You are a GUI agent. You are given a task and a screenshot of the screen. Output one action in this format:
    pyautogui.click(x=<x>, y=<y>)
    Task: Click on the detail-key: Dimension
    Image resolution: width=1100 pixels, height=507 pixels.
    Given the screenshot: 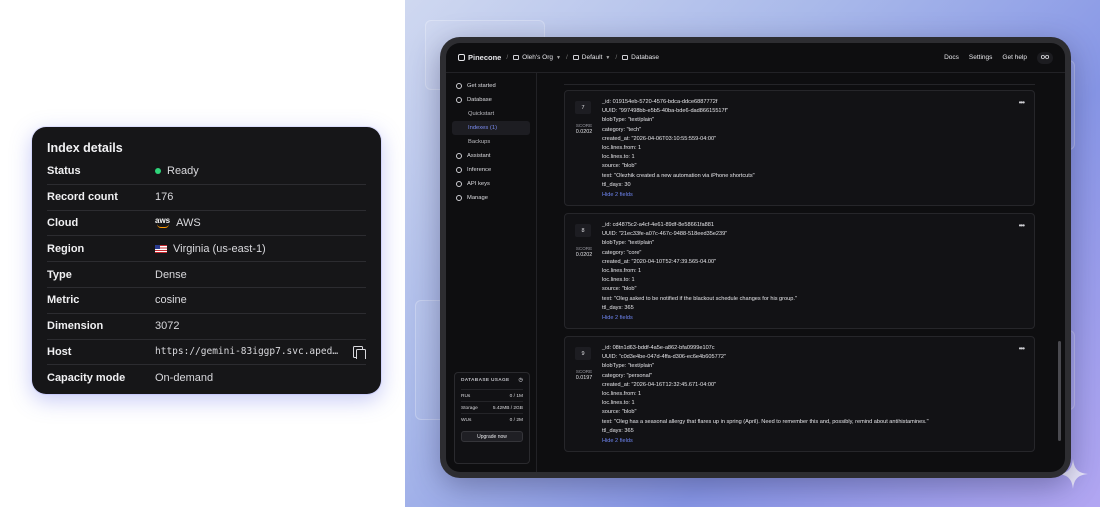 What is the action you would take?
    pyautogui.click(x=75, y=326)
    